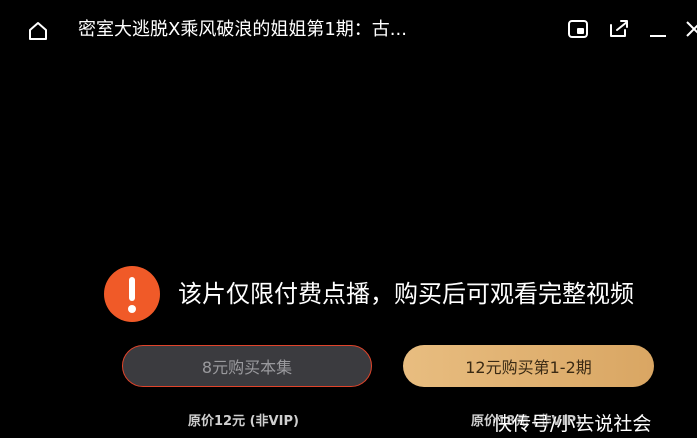  Describe the element at coordinates (658, 29) in the screenshot. I see `minimize-icon` at that location.